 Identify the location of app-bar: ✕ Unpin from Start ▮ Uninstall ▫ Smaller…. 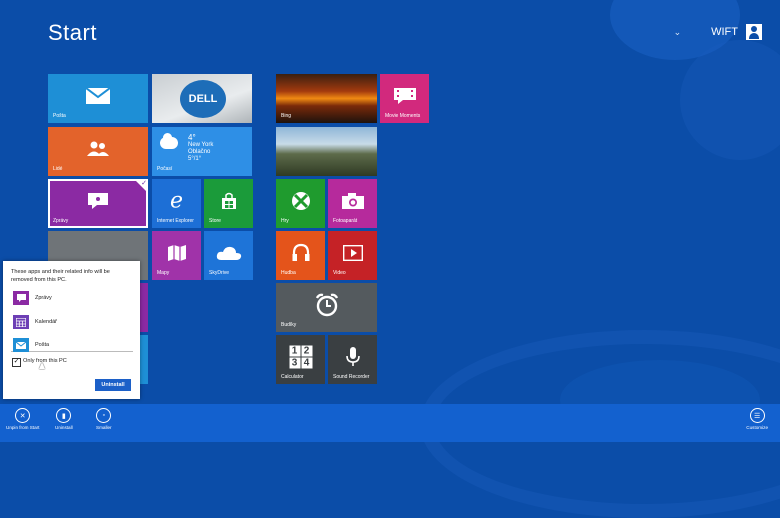
(390, 423).